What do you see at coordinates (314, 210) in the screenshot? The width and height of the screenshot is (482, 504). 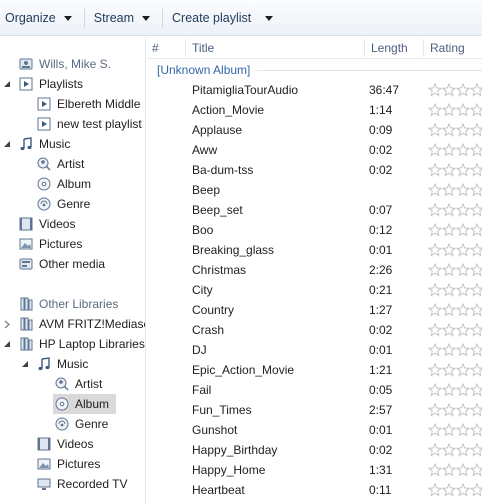 I see `table-row: Beep_set 0:07` at bounding box center [314, 210].